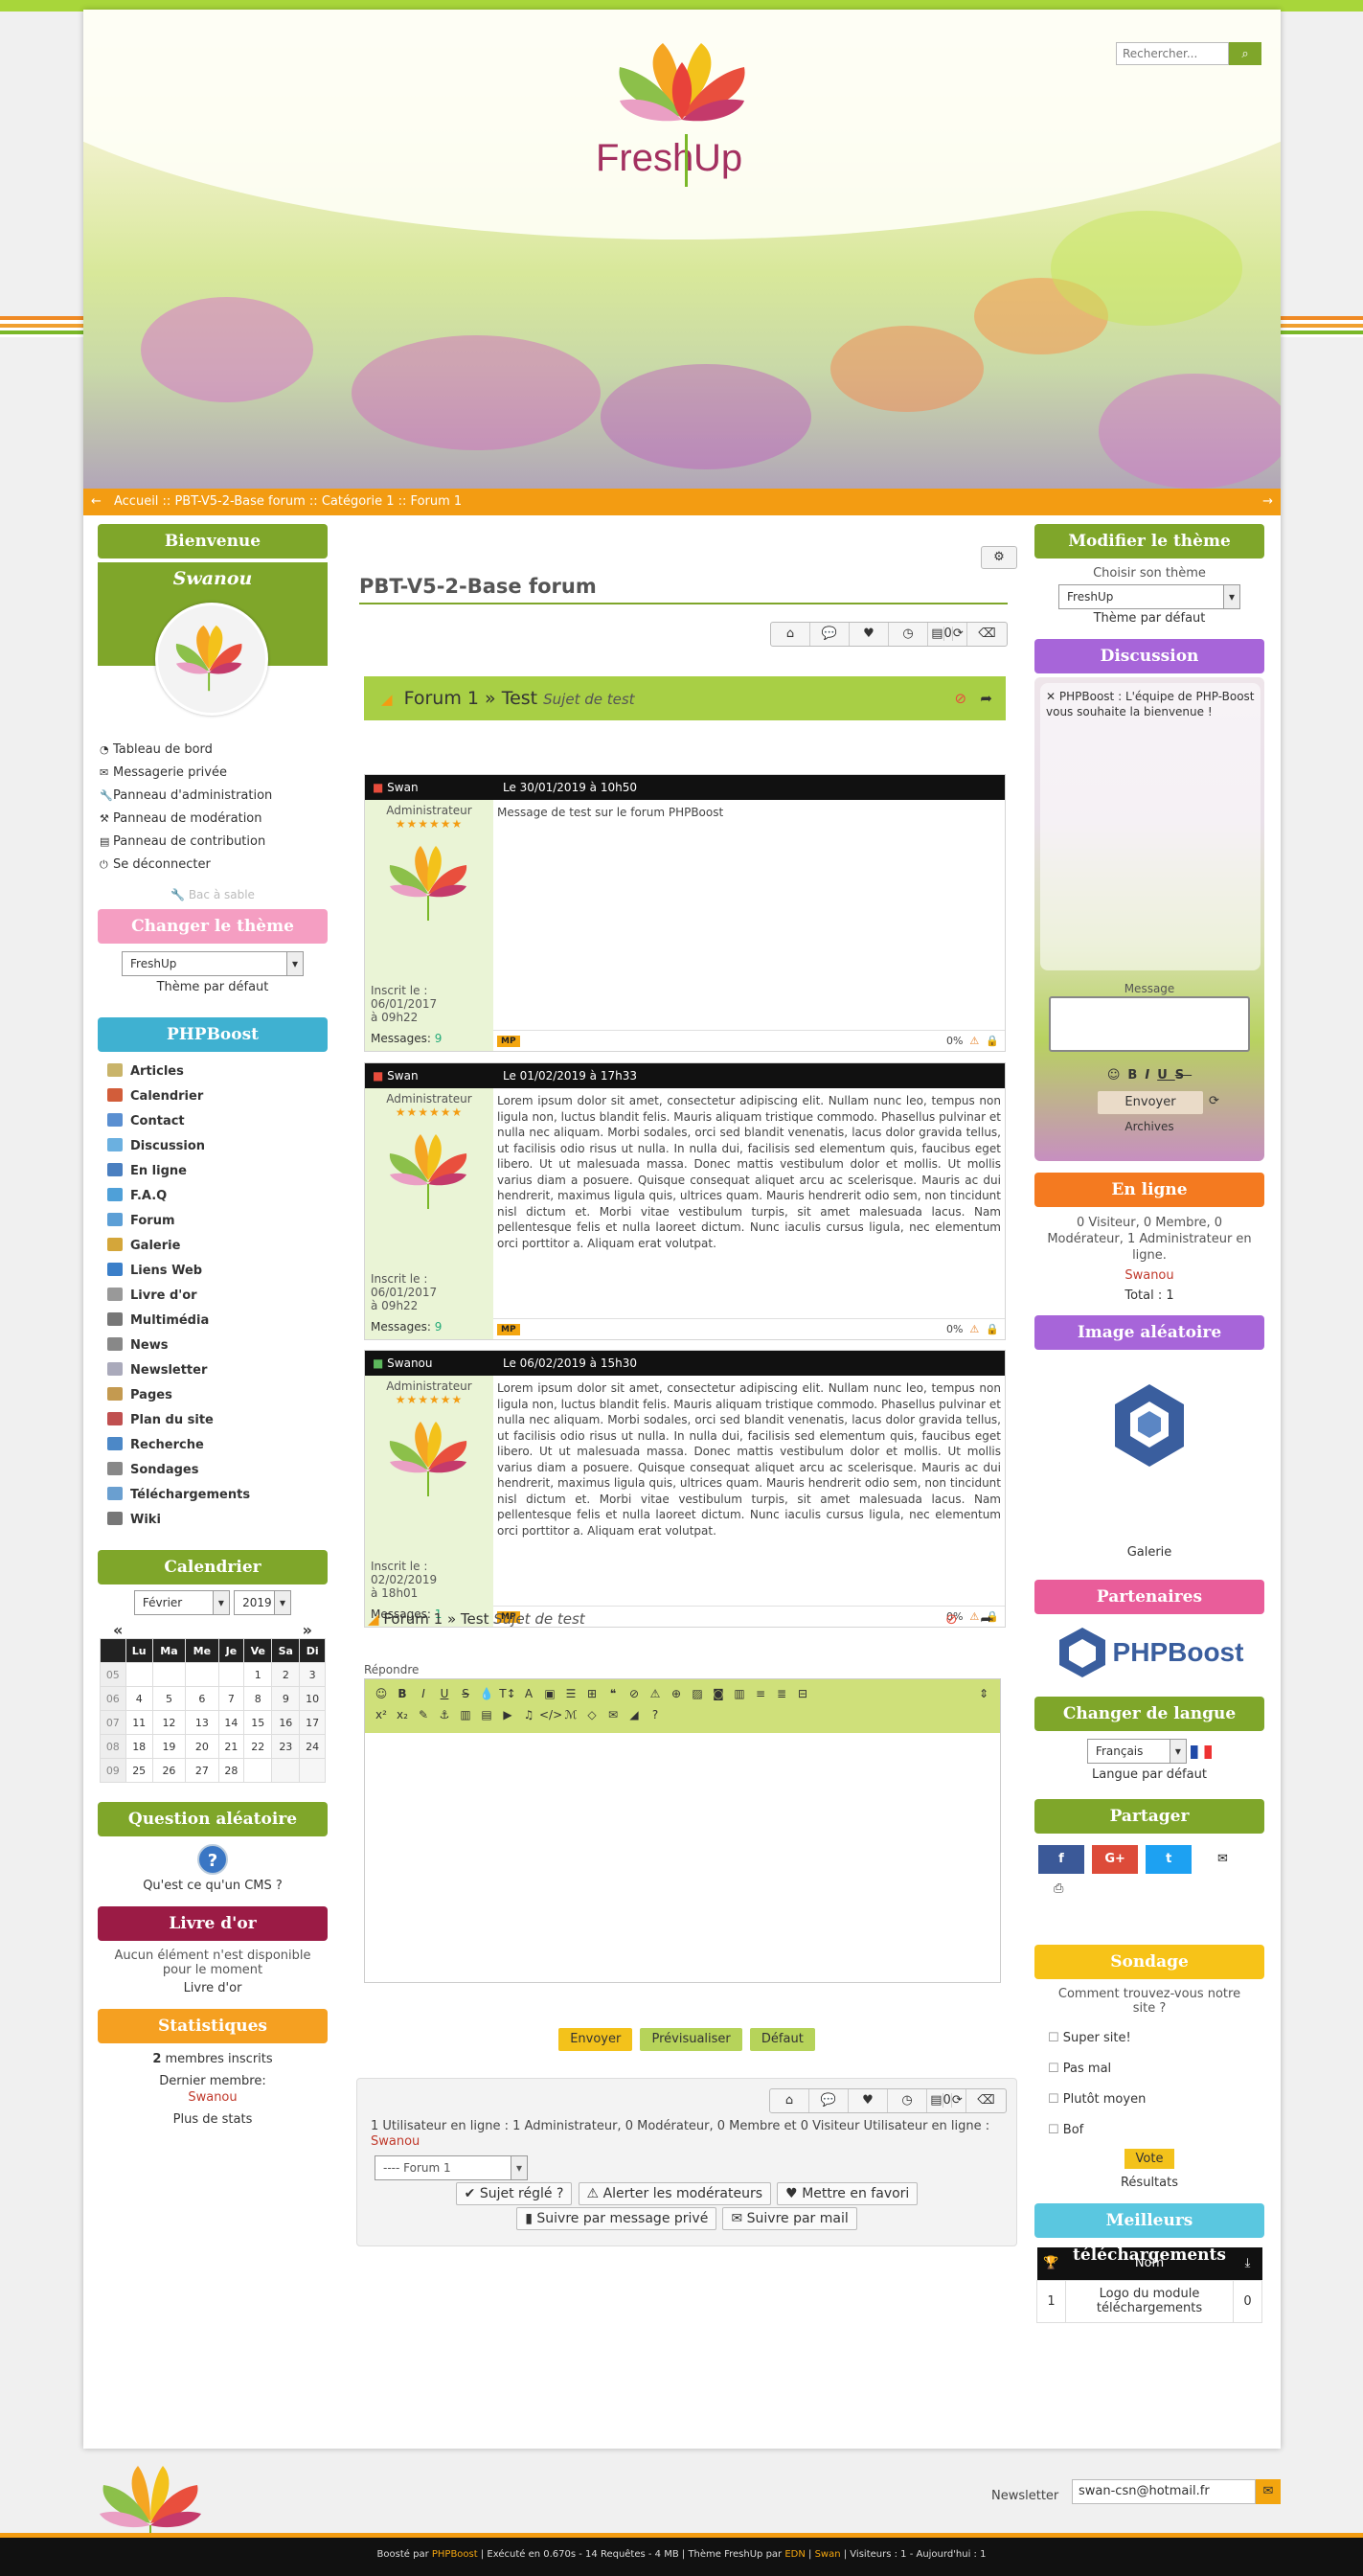 Image resolution: width=1363 pixels, height=2576 pixels. What do you see at coordinates (139, 1698) in the screenshot?
I see `calendar-day: 4` at bounding box center [139, 1698].